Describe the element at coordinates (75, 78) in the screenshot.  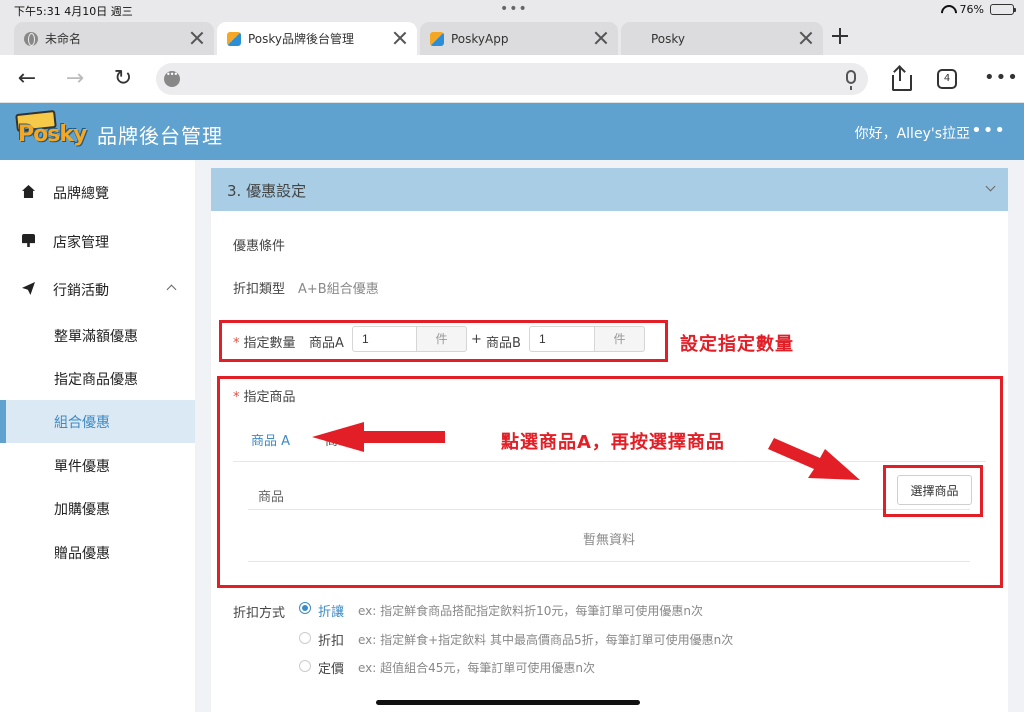
I see `forward-arrow-icon: →` at that location.